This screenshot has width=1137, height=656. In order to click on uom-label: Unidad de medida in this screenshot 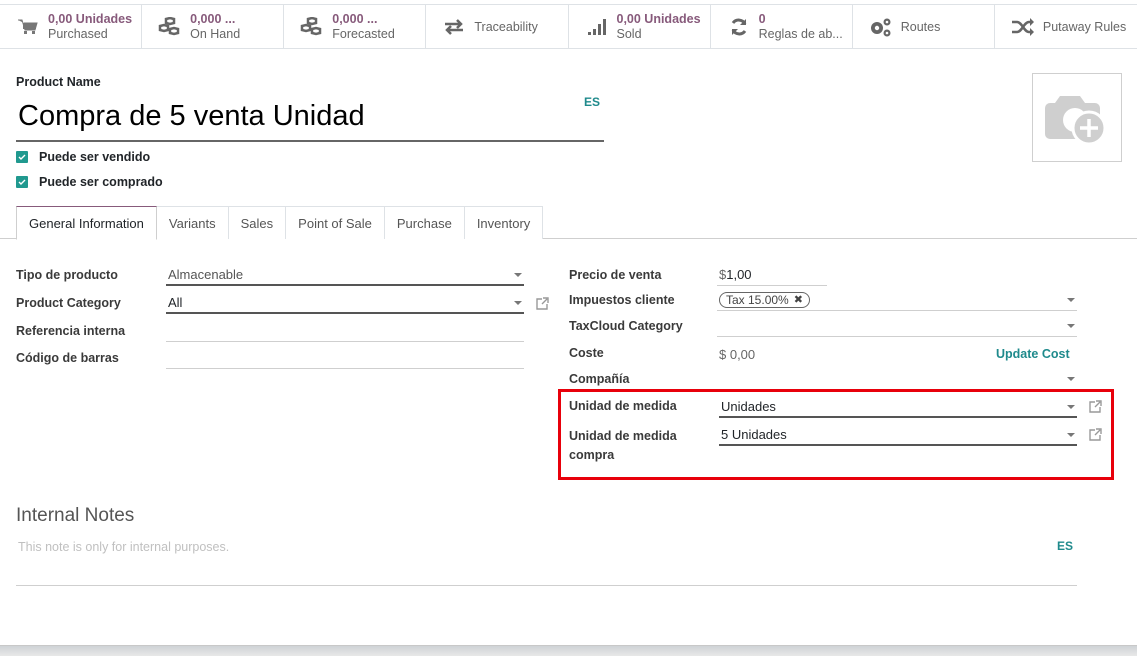, I will do `click(623, 406)`.